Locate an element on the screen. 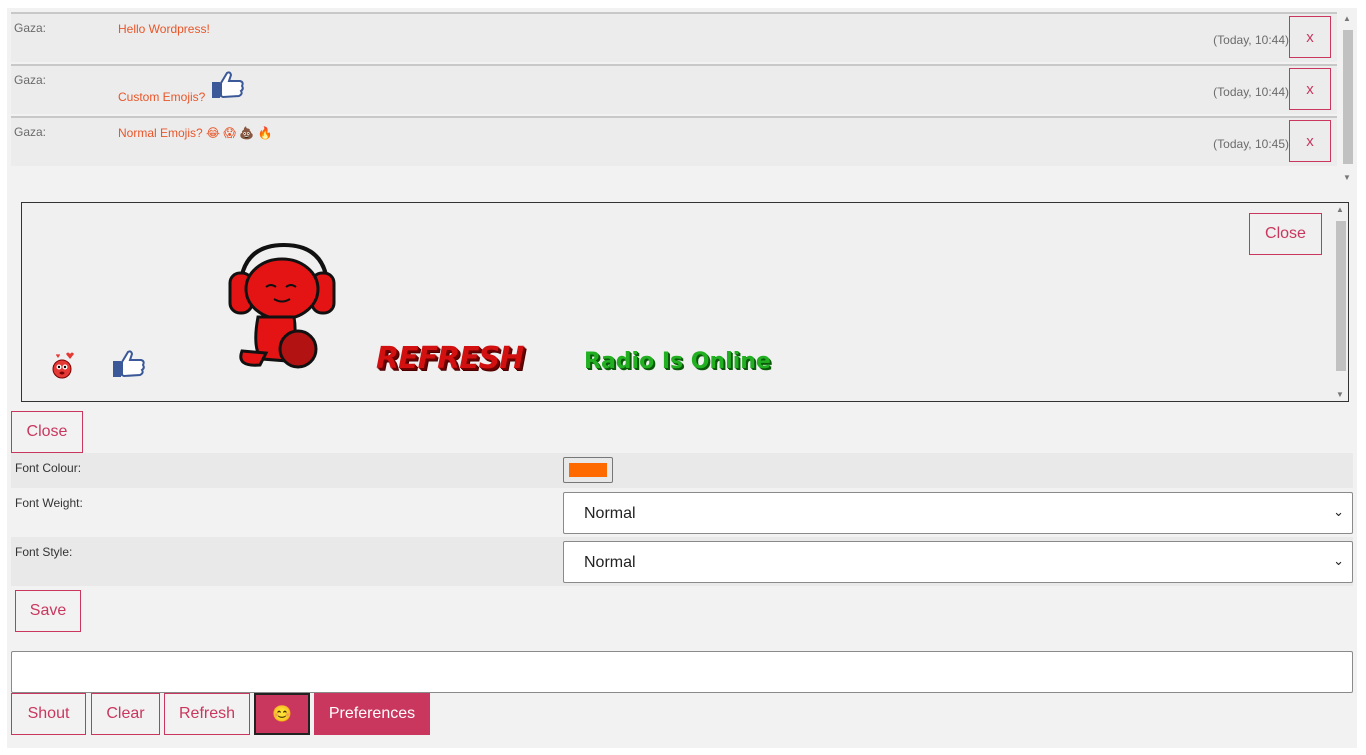 This screenshot has width=1366, height=755. headphone-mascot-icon is located at coordinates (282, 310).